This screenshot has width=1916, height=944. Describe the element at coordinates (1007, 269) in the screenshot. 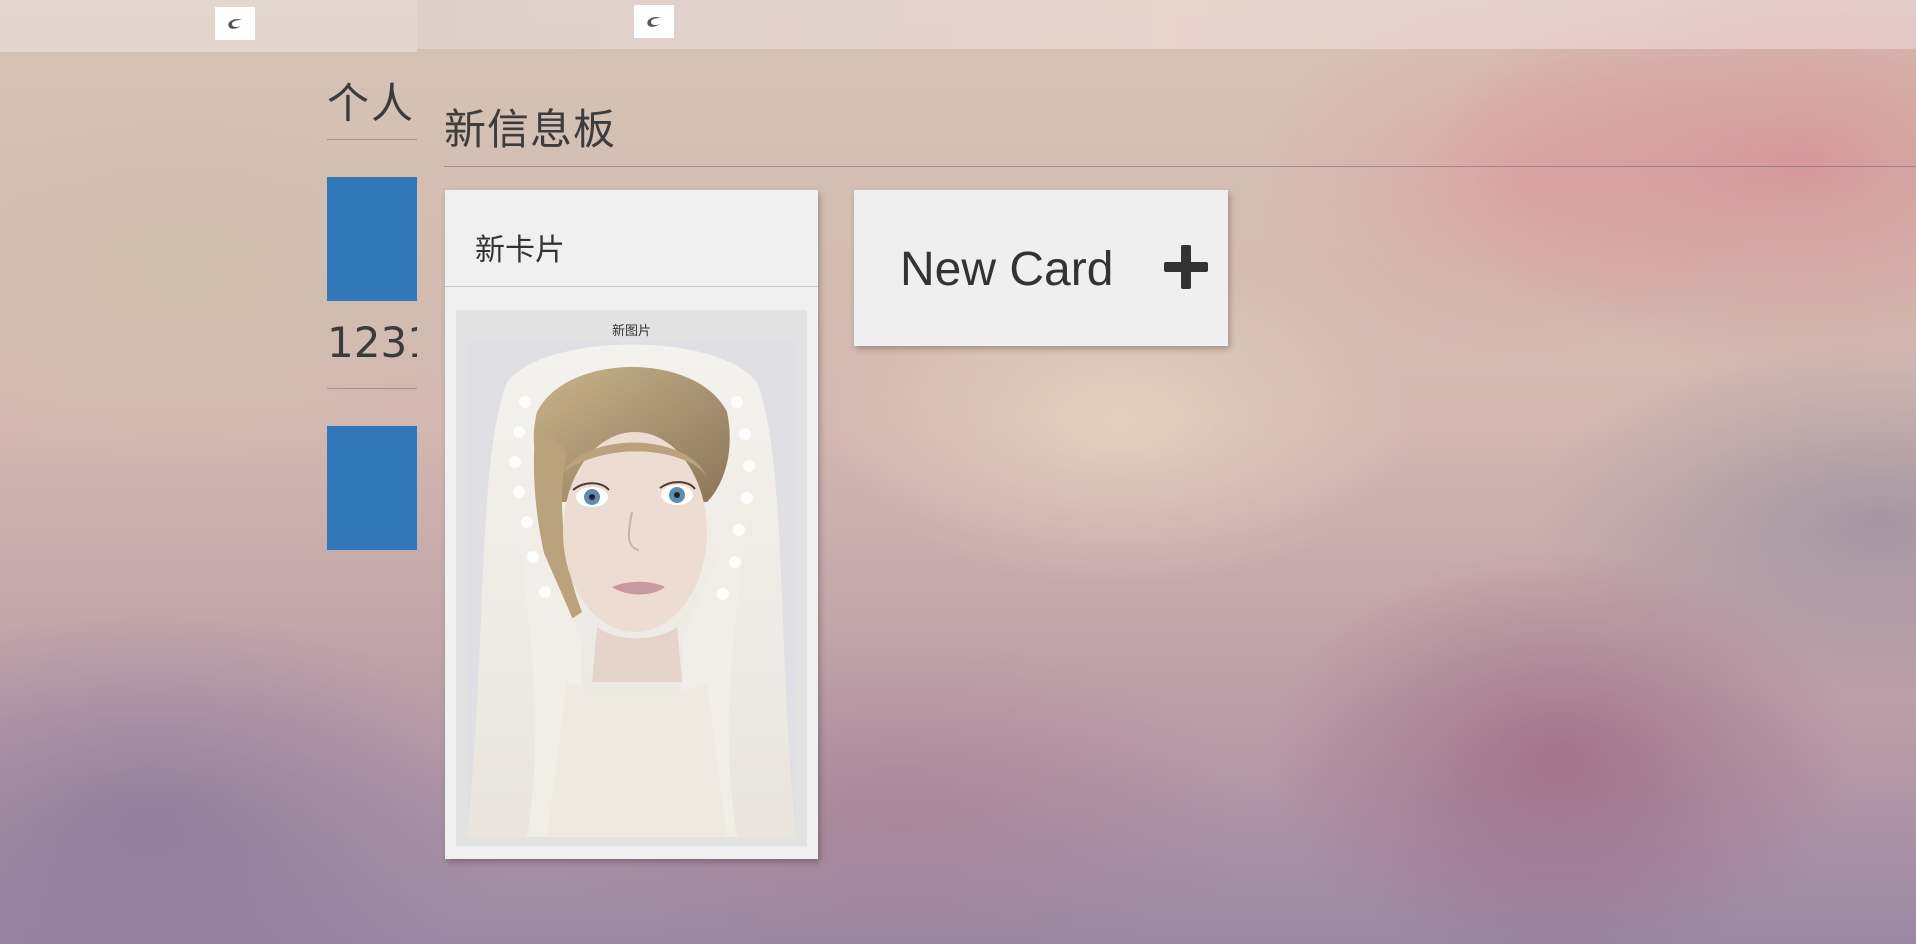

I see `new-card-label: New Card` at that location.